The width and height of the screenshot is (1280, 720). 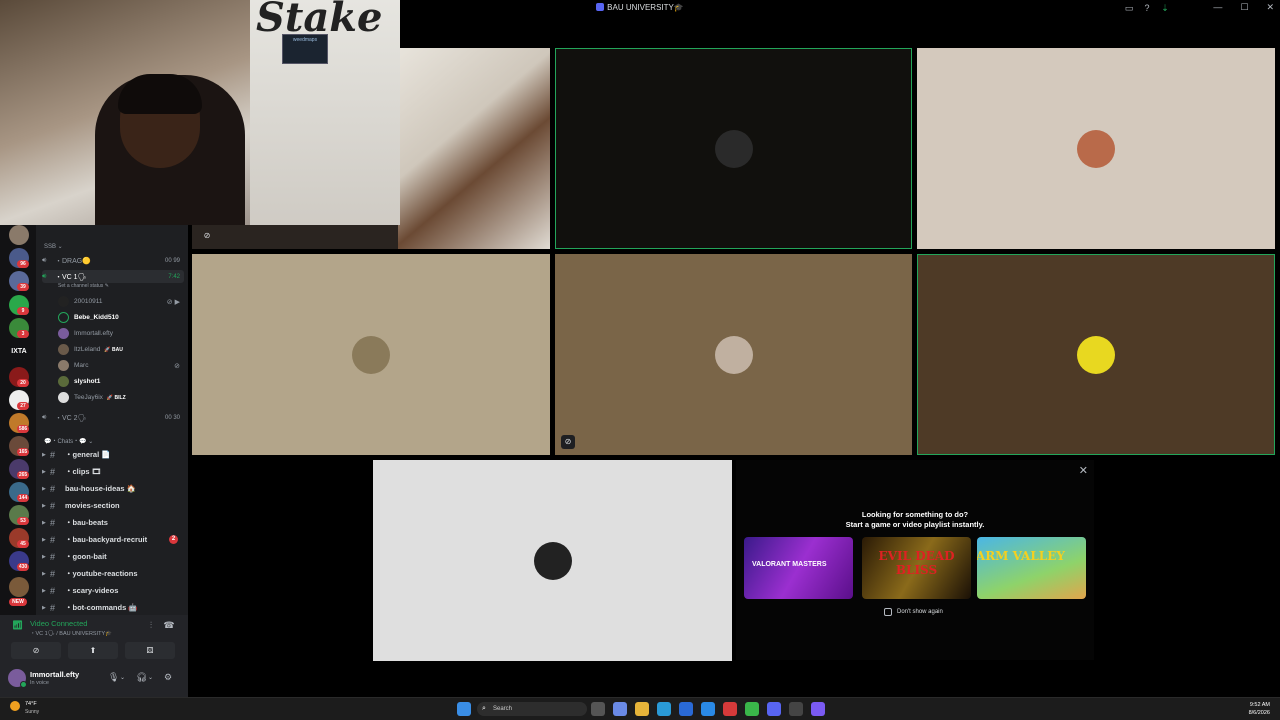 I want to click on connection-channel: ・VC 1🗣 / BAU UNIVERSITY🎓, so click(x=71, y=633).